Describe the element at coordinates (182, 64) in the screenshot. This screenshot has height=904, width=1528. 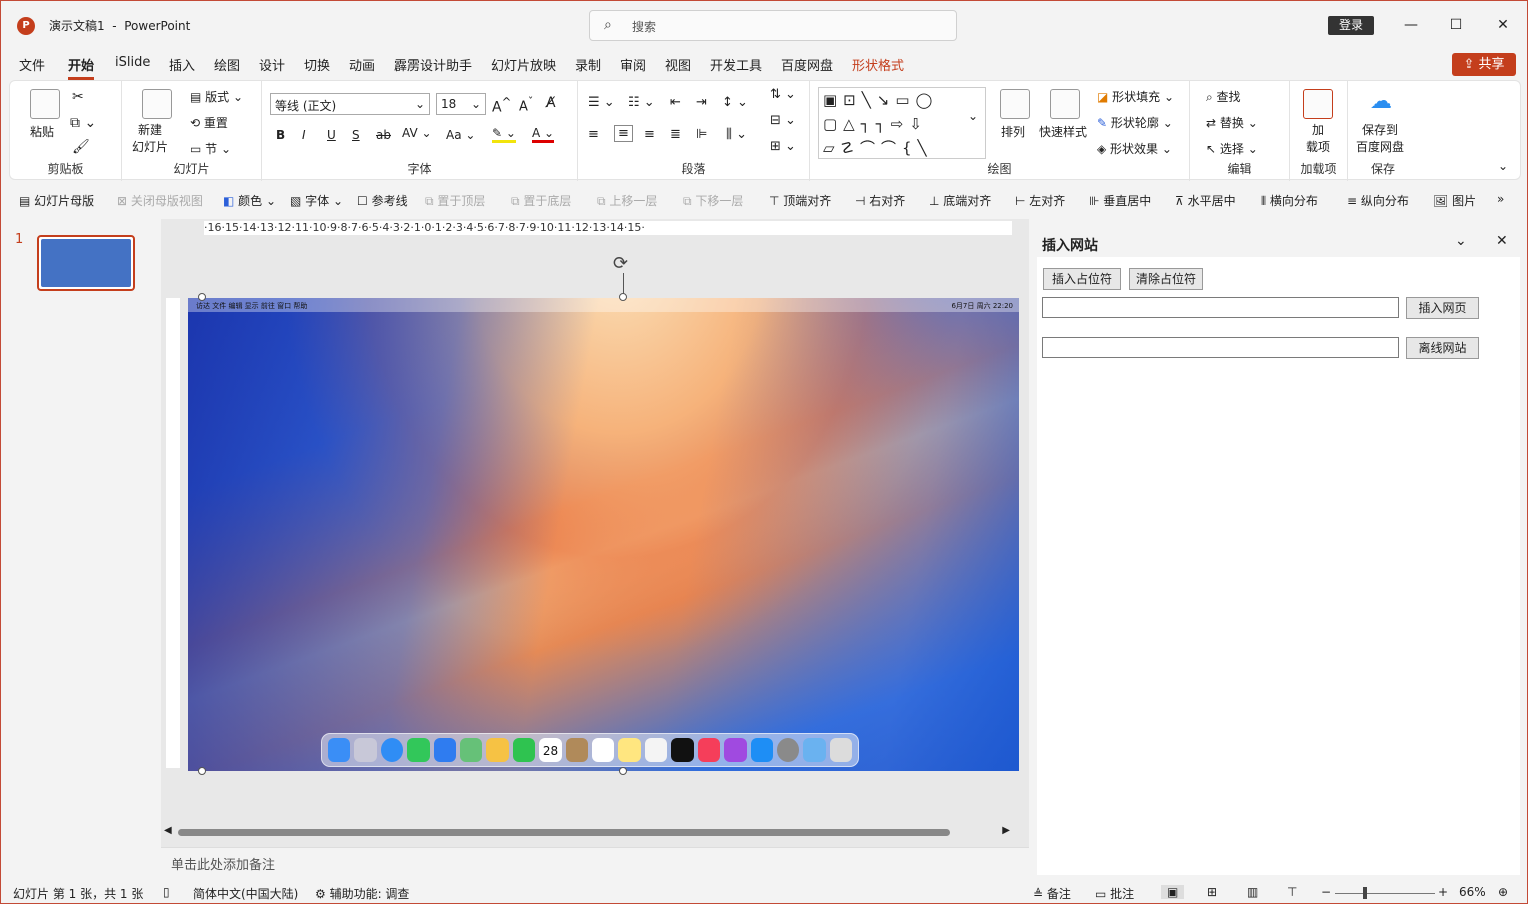
I see `tab-insert: 插入` at that location.